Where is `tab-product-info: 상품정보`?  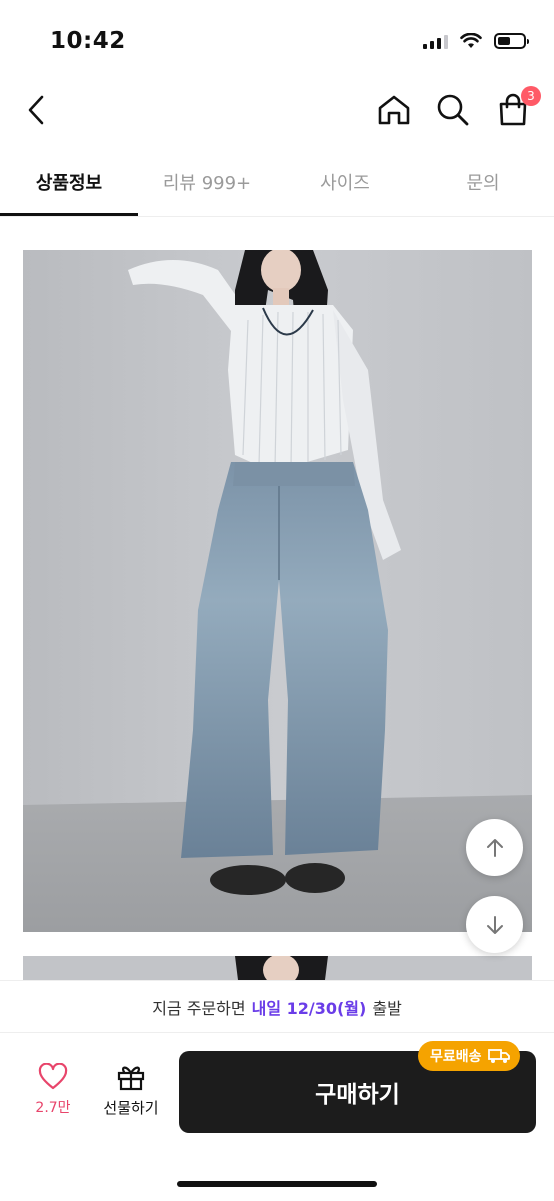
tab-product-info: 상품정보 is located at coordinates (69, 184).